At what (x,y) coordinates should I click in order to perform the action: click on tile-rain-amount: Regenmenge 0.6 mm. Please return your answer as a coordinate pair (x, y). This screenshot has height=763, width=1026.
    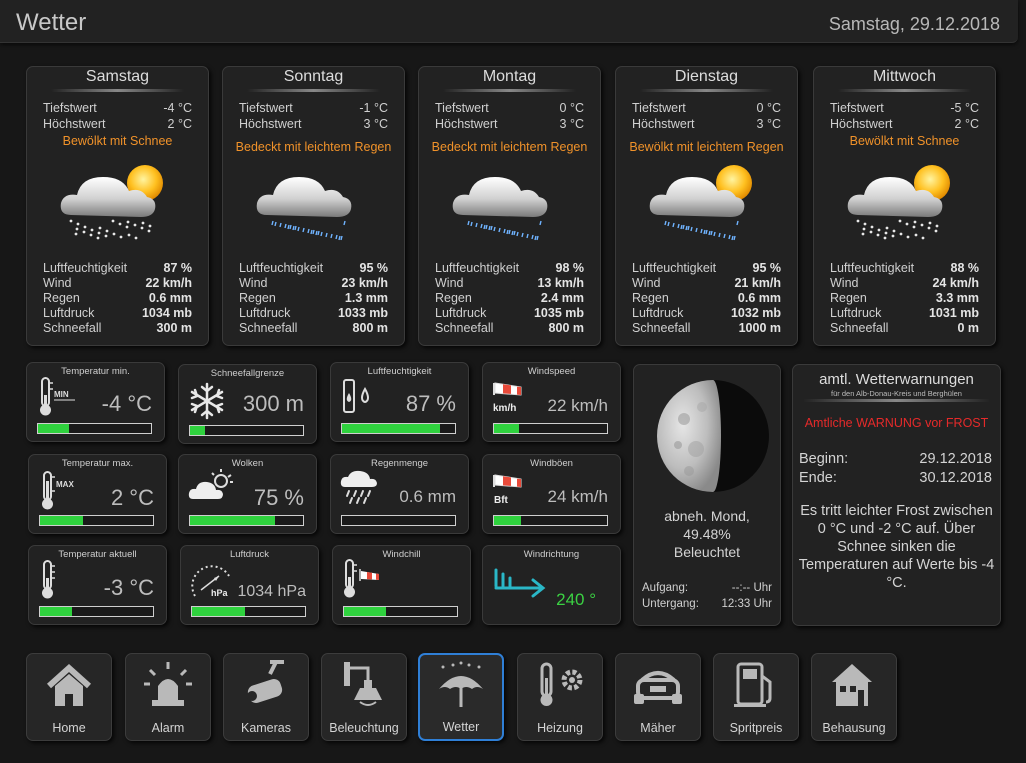
    Looking at the image, I should click on (399, 494).